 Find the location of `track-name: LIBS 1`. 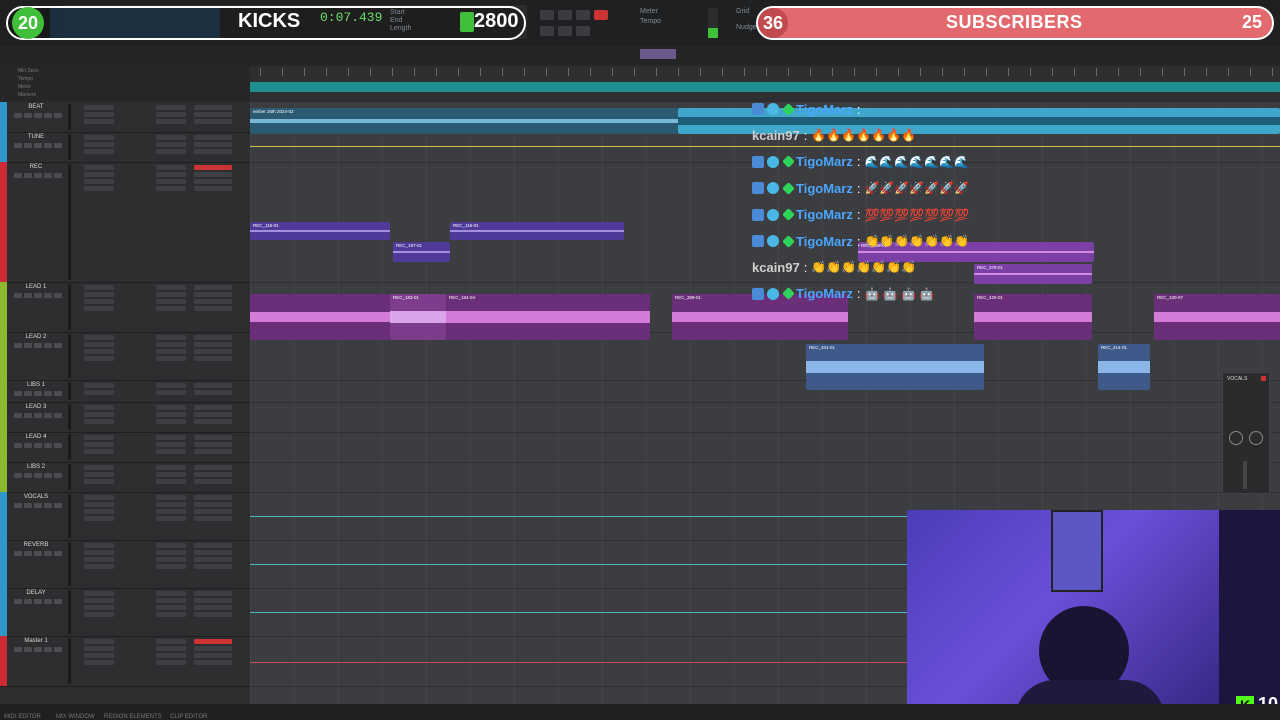

track-name: LIBS 1 is located at coordinates (36, 385).